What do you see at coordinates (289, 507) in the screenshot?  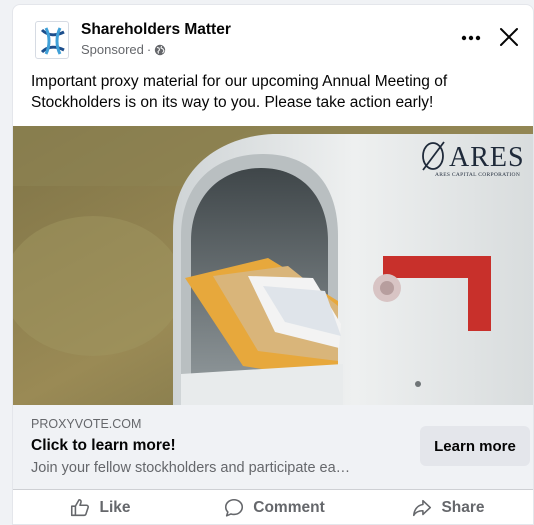 I see `comment-label: Comment` at bounding box center [289, 507].